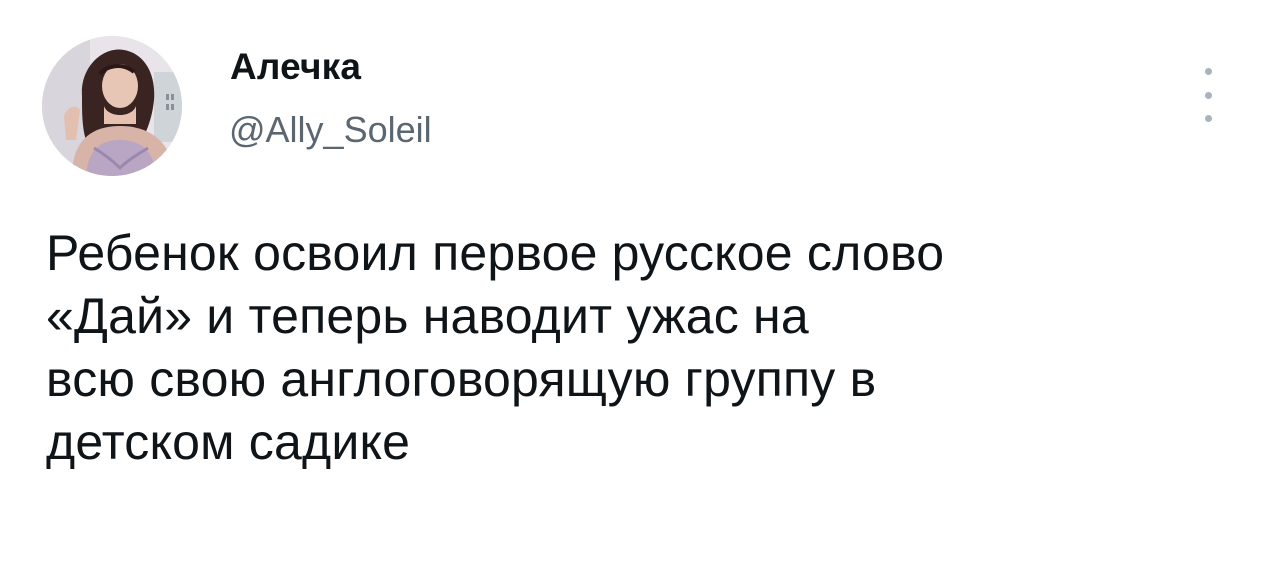 The width and height of the screenshot is (1280, 586). I want to click on tweet-text-line: Ребенок освоил первое русское слово, so click(495, 253).